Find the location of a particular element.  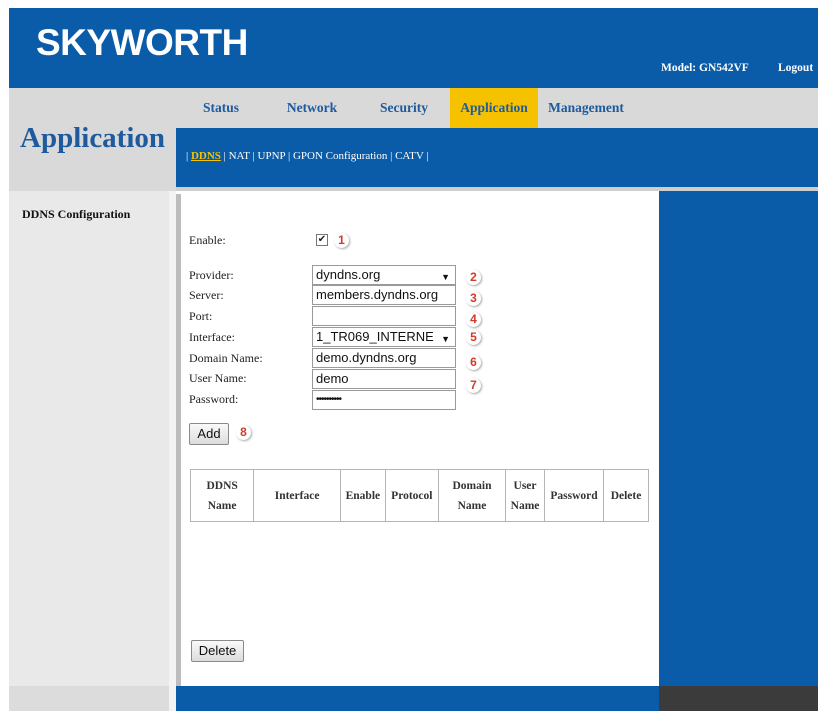

tab-application: Application is located at coordinates (494, 108).